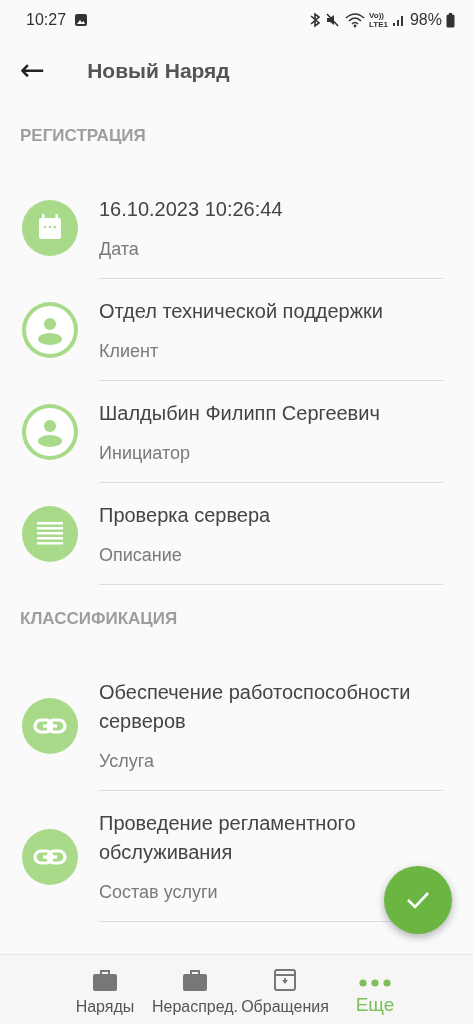  I want to click on check-icon, so click(418, 900).